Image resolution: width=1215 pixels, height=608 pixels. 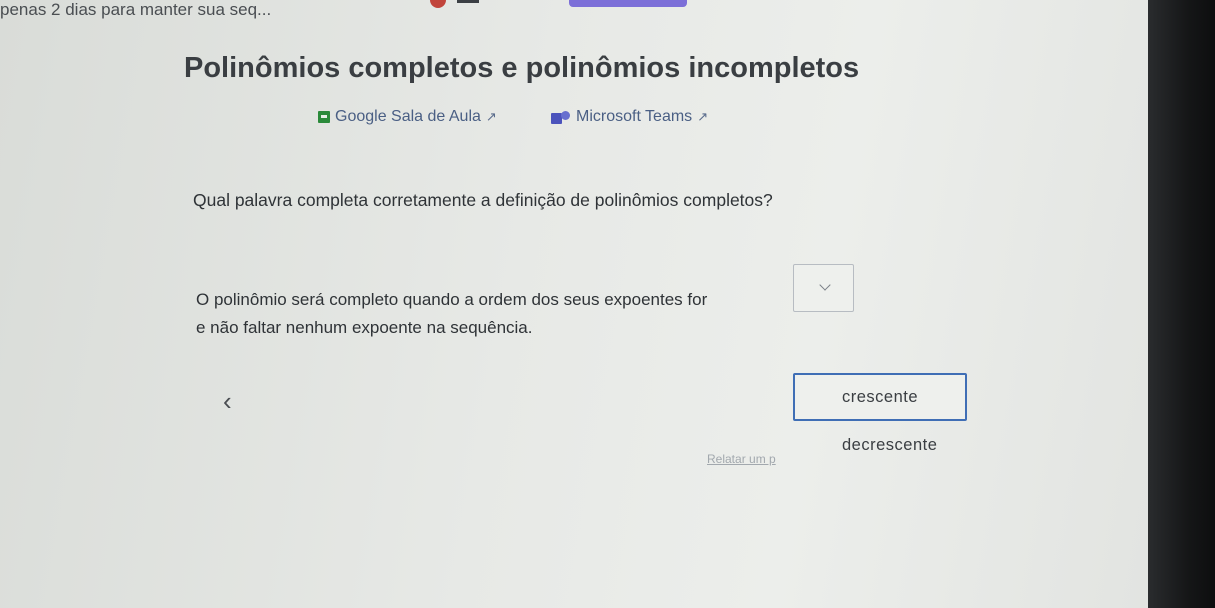 What do you see at coordinates (227, 401) in the screenshot?
I see `chevron-left-icon: ‹` at bounding box center [227, 401].